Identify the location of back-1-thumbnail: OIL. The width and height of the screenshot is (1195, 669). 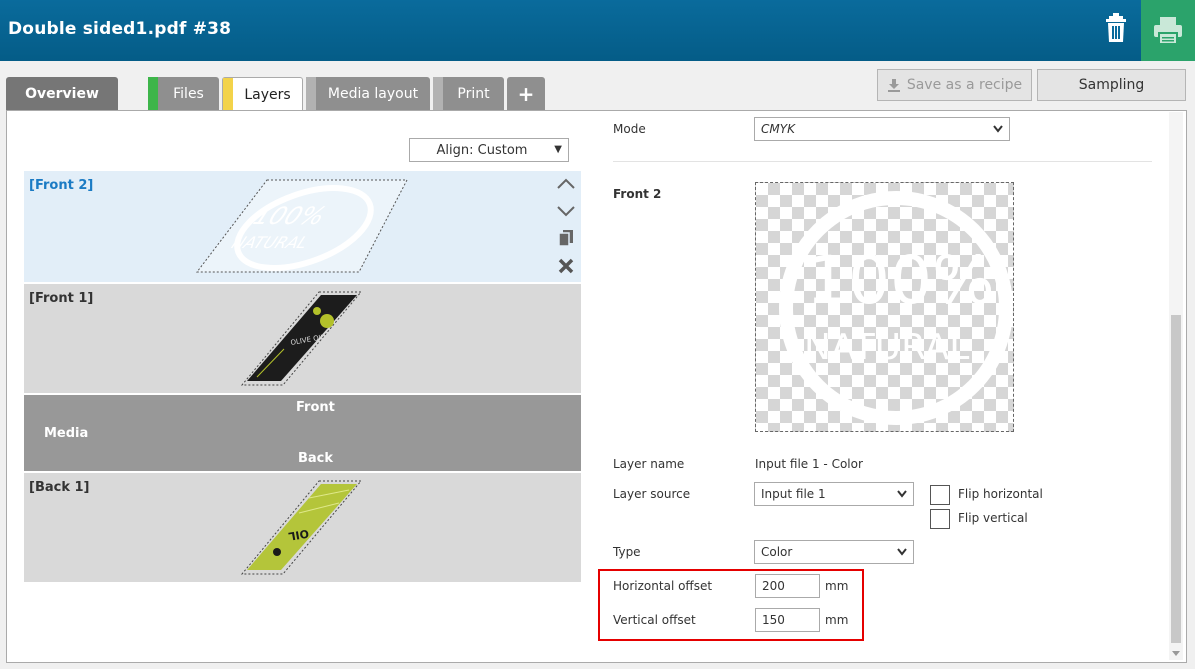
(301, 527).